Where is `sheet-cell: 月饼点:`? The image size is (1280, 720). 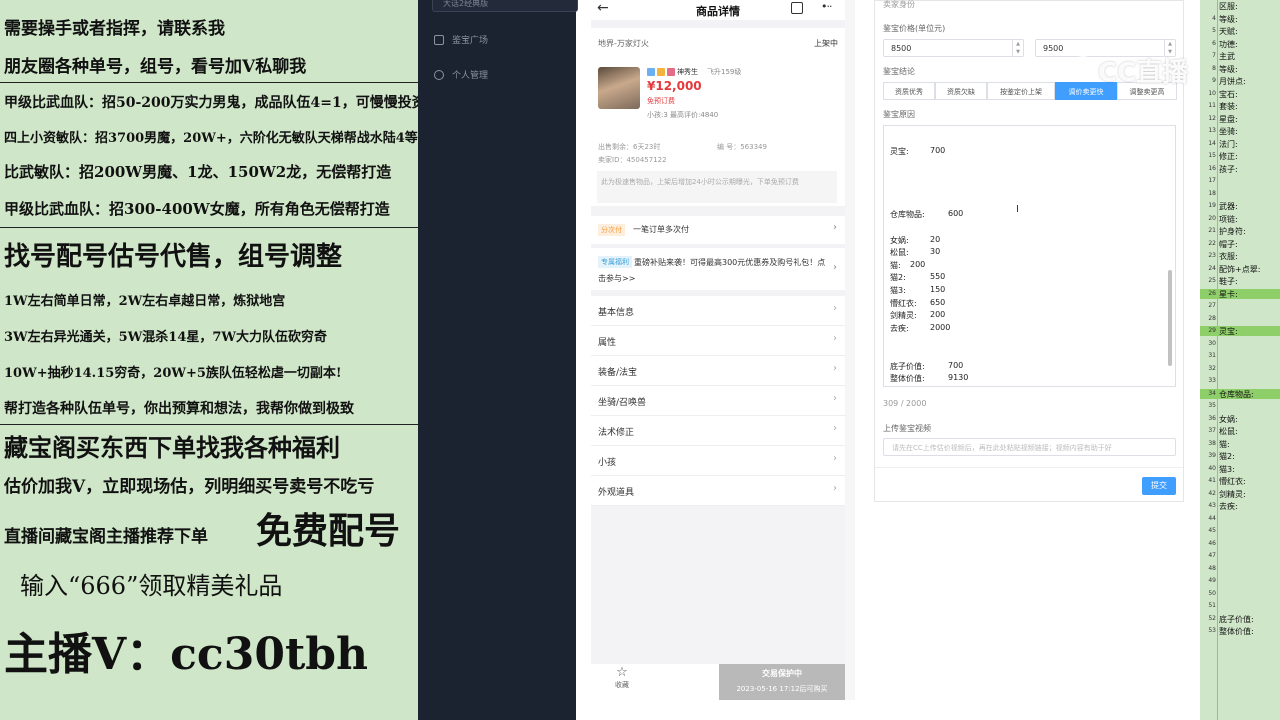 sheet-cell: 月饼点: is located at coordinates (1232, 81).